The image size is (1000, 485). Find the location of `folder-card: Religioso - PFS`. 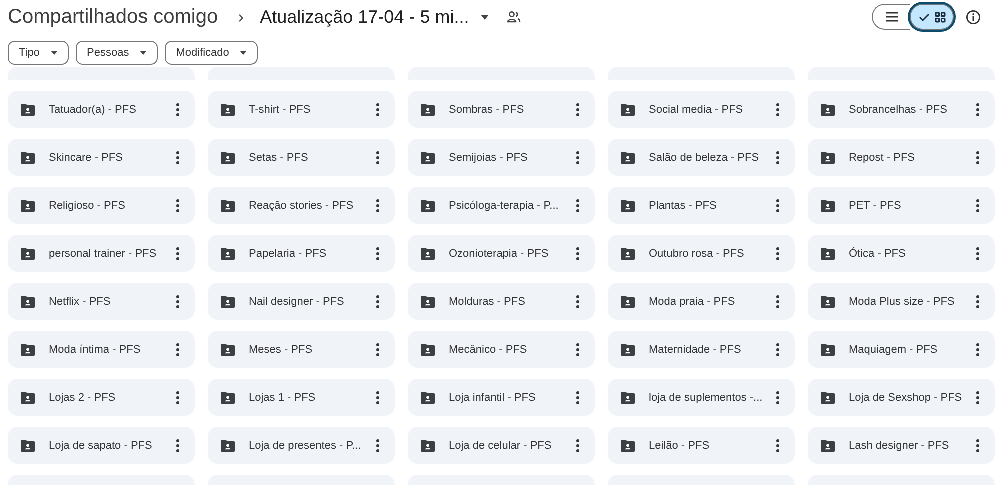

folder-card: Religioso - PFS is located at coordinates (101, 205).